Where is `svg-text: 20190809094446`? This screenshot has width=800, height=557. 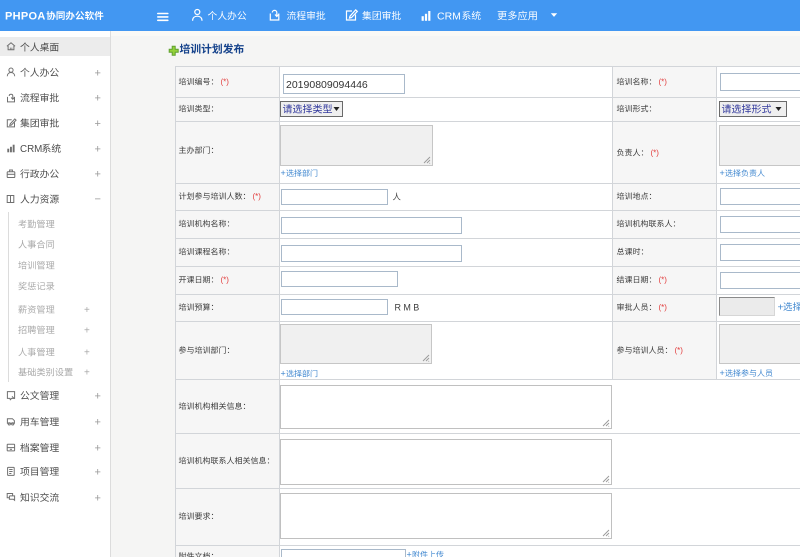 svg-text: 20190809094446 is located at coordinates (327, 85).